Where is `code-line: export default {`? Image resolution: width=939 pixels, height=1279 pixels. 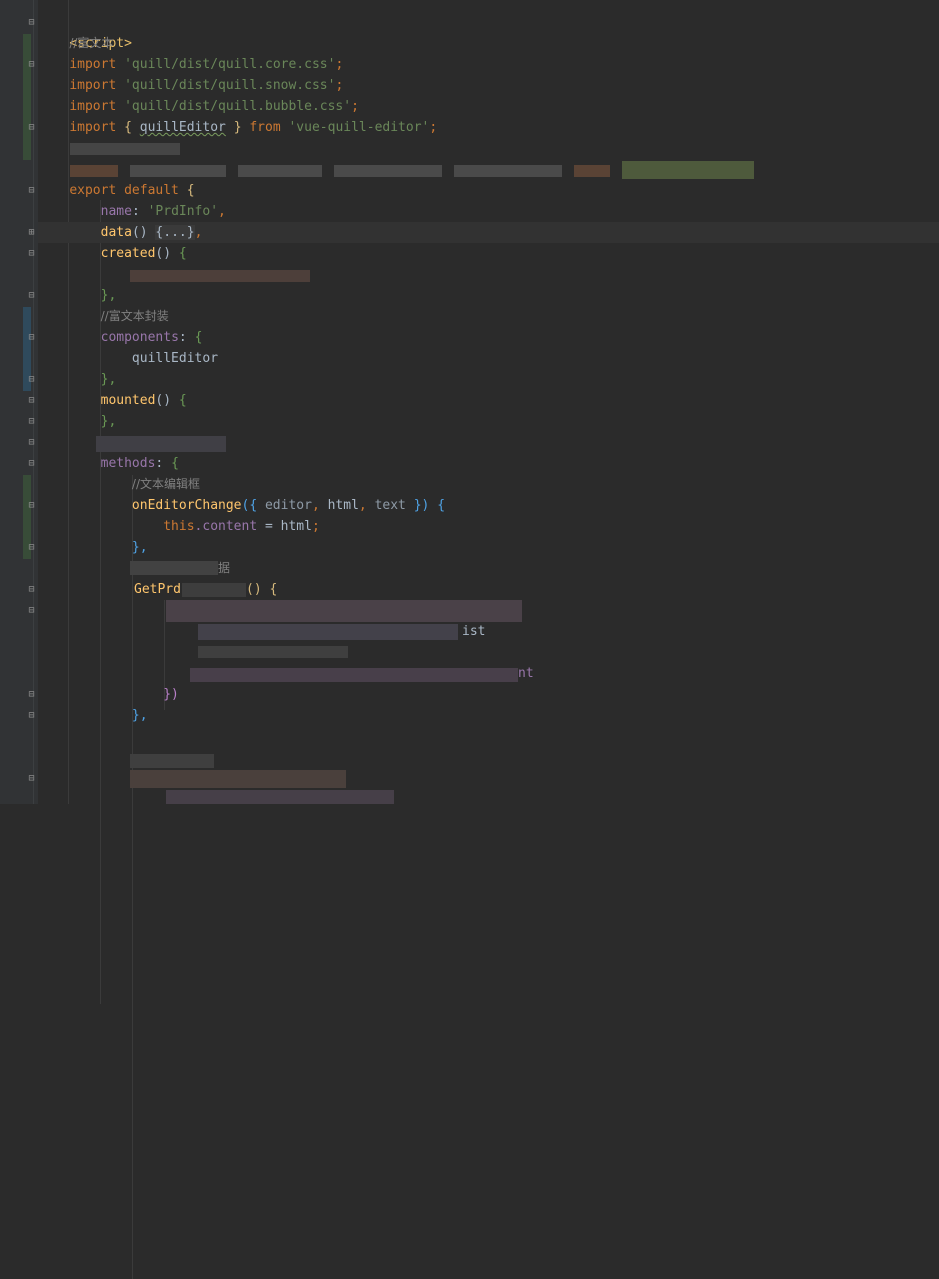 code-line: export default { is located at coordinates (116, 190).